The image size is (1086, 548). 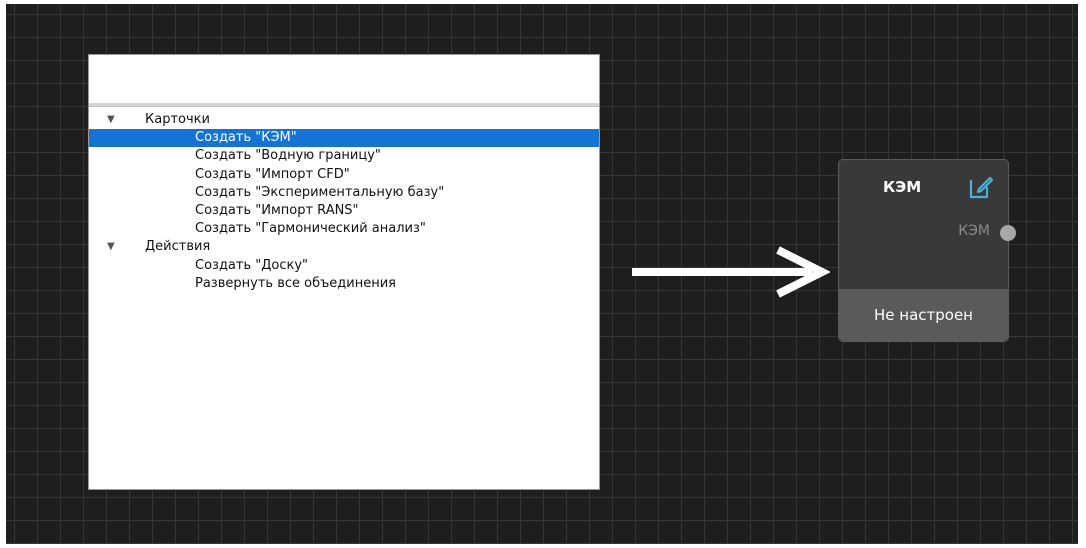 What do you see at coordinates (177, 119) in the screenshot?
I see `group-label: Карточки` at bounding box center [177, 119].